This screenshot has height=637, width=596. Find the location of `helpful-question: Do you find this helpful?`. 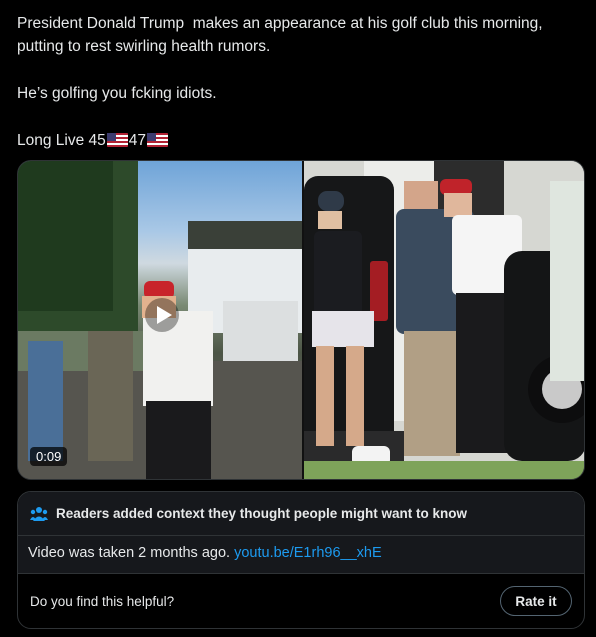

helpful-question: Do you find this helpful? is located at coordinates (102, 601).